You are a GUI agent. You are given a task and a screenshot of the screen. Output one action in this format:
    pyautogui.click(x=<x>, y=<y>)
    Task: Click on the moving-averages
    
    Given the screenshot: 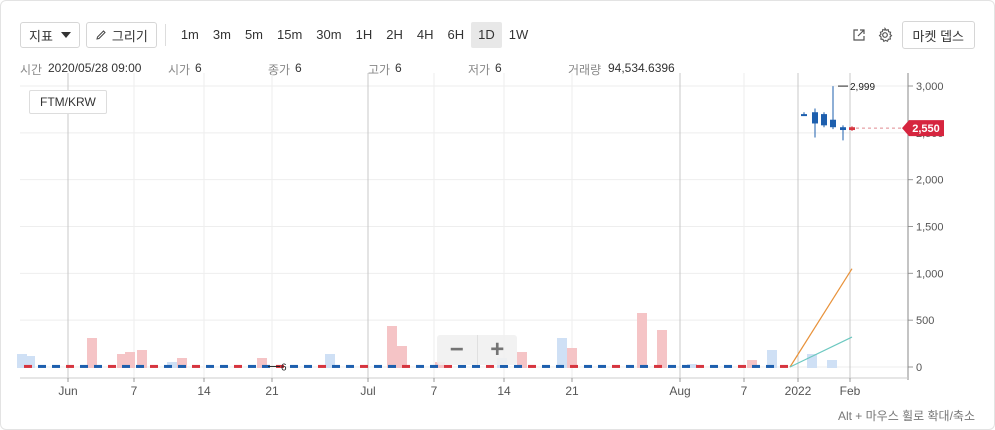 What is the action you would take?
    pyautogui.click(x=821, y=318)
    